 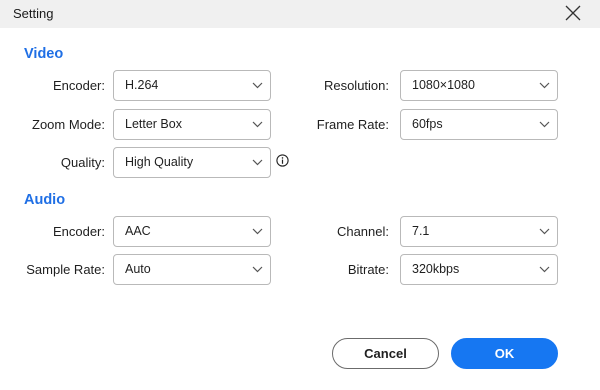 I want to click on bitrate-value: 320kbps, so click(x=436, y=269).